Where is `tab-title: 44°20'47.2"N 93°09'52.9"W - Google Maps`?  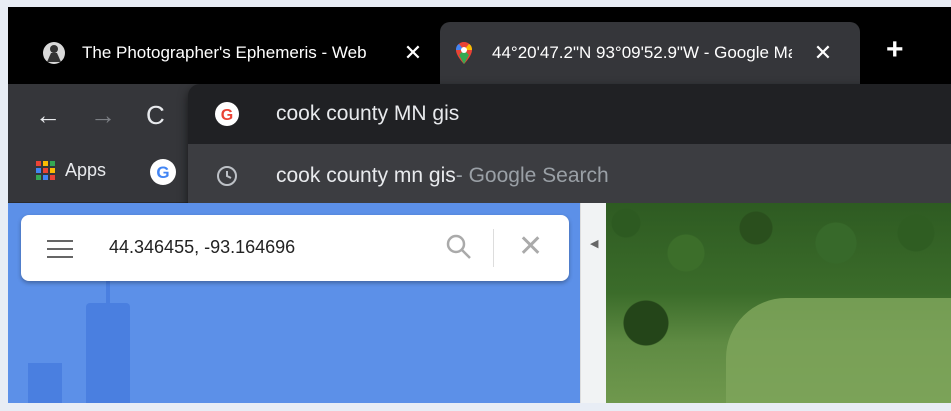 tab-title: 44°20'47.2"N 93°09'52.9"W - Google Maps is located at coordinates (642, 52).